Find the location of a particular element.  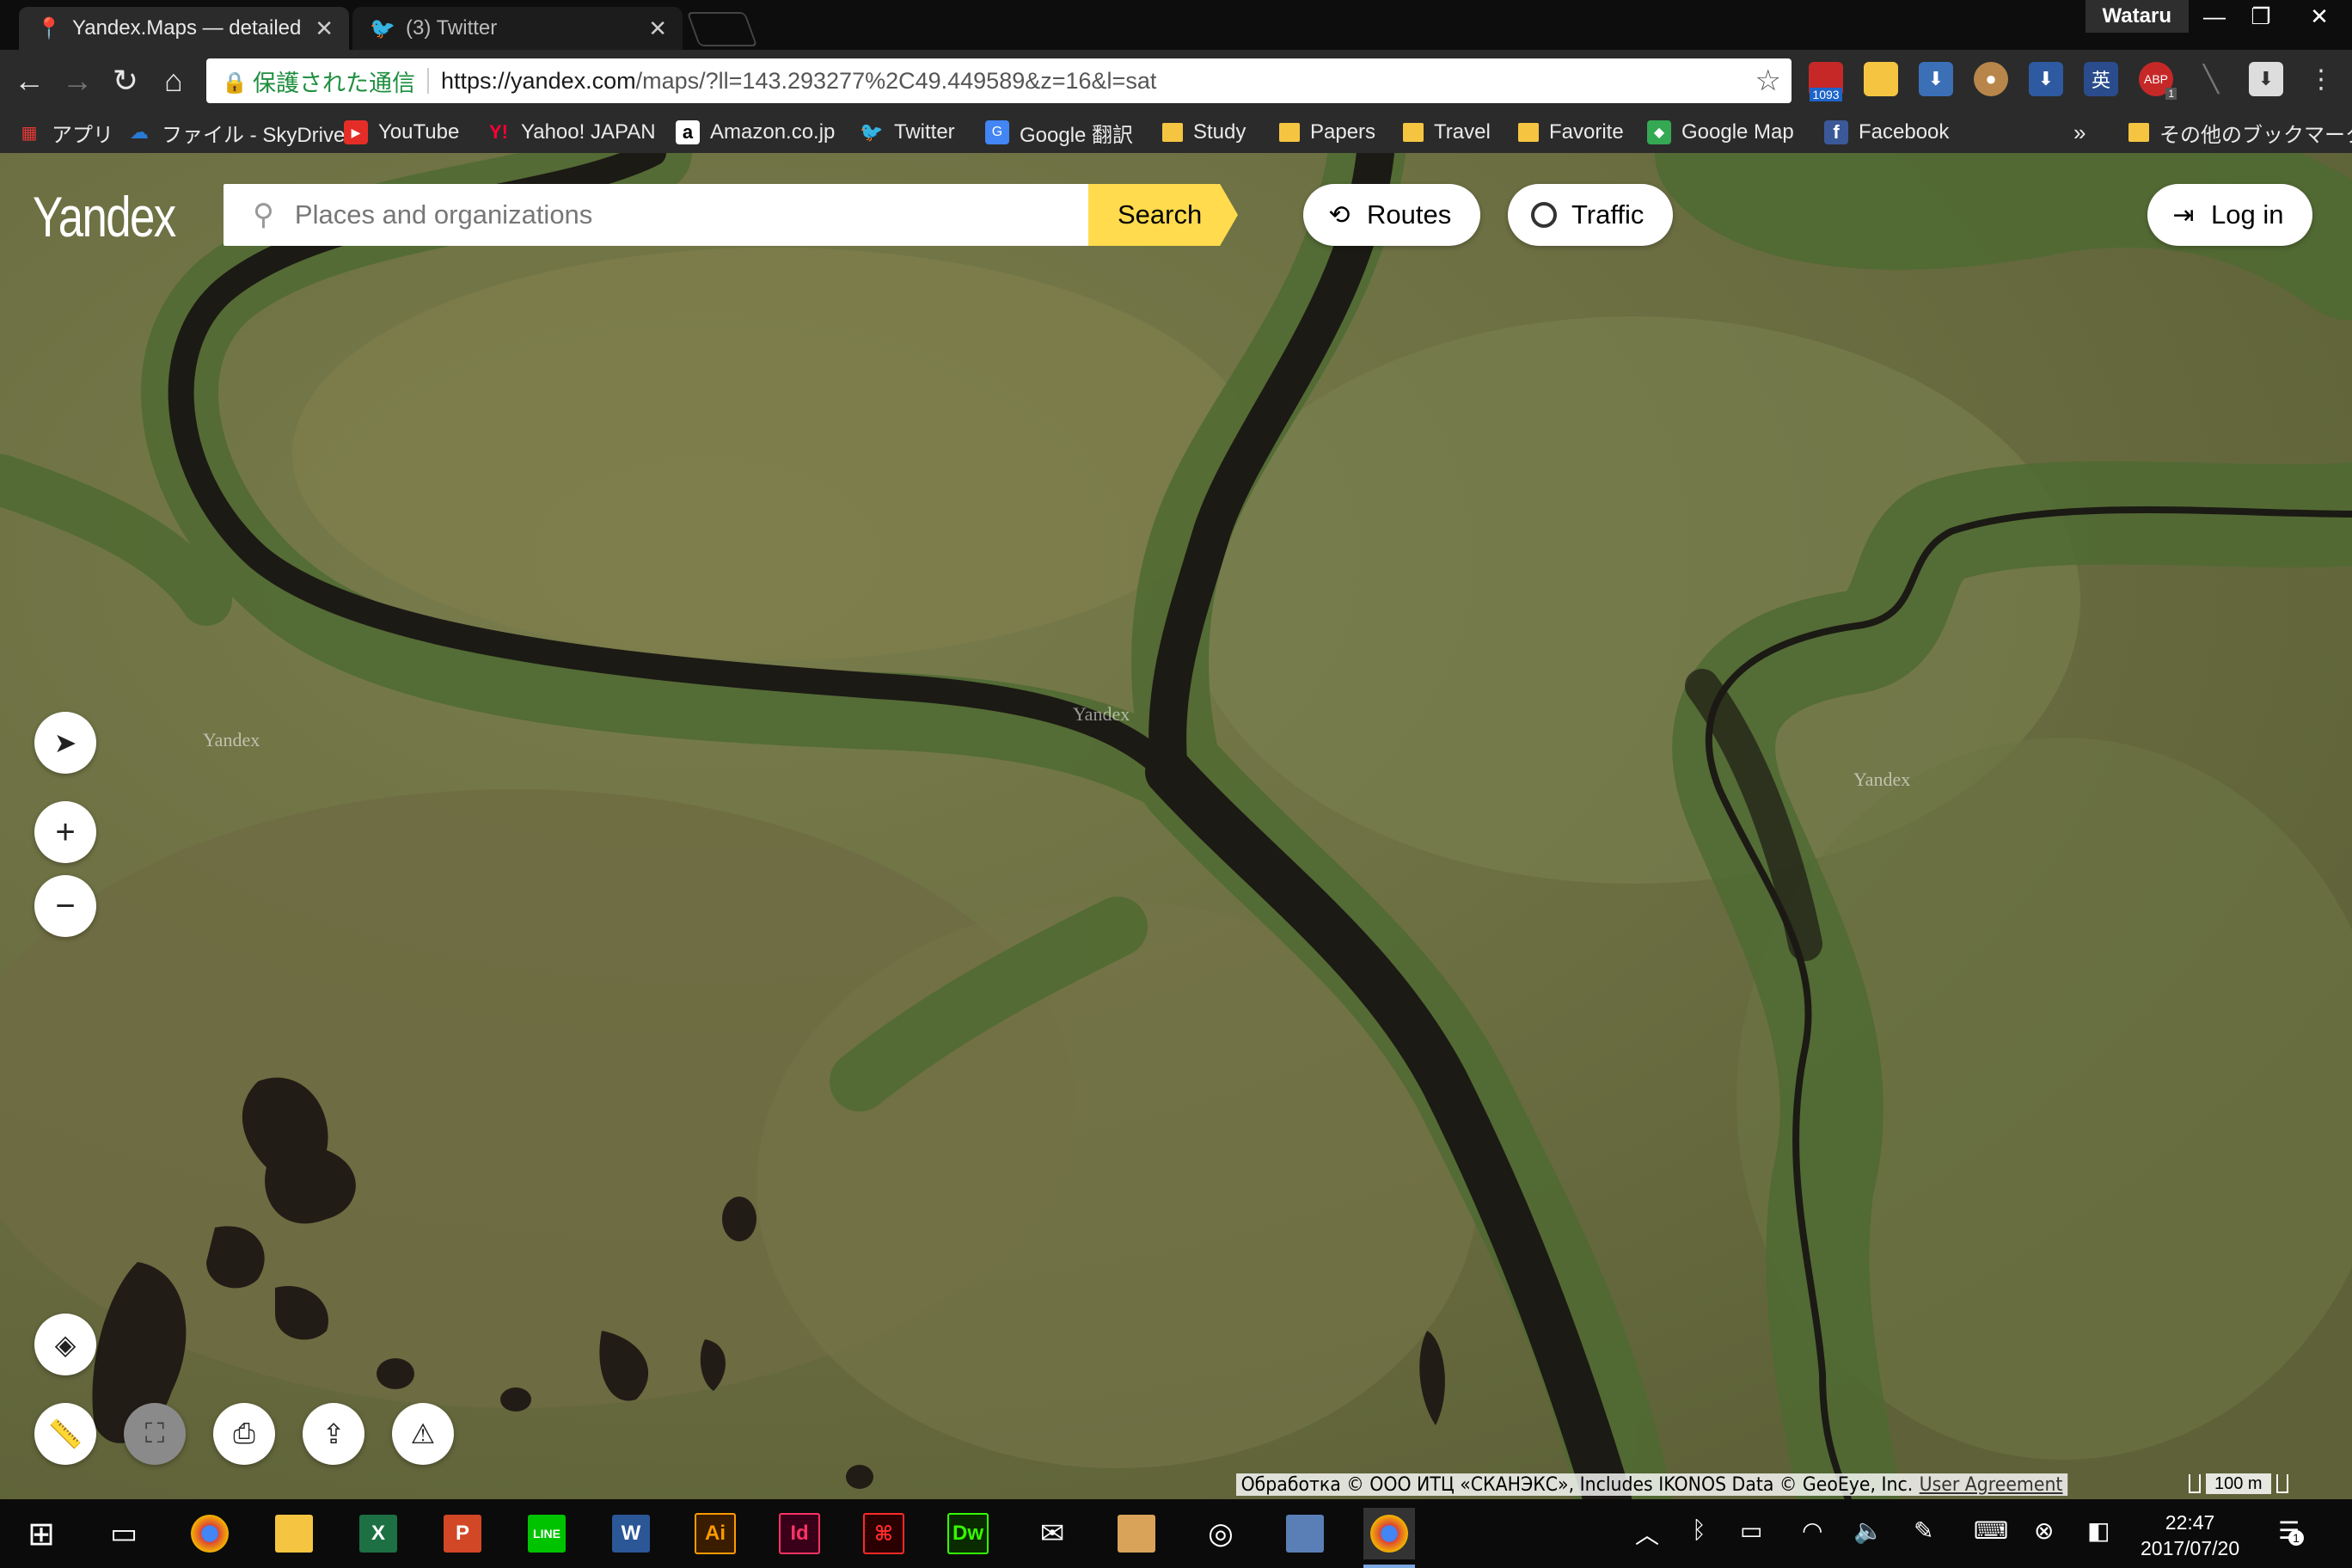

back-button: ← is located at coordinates (29, 80).